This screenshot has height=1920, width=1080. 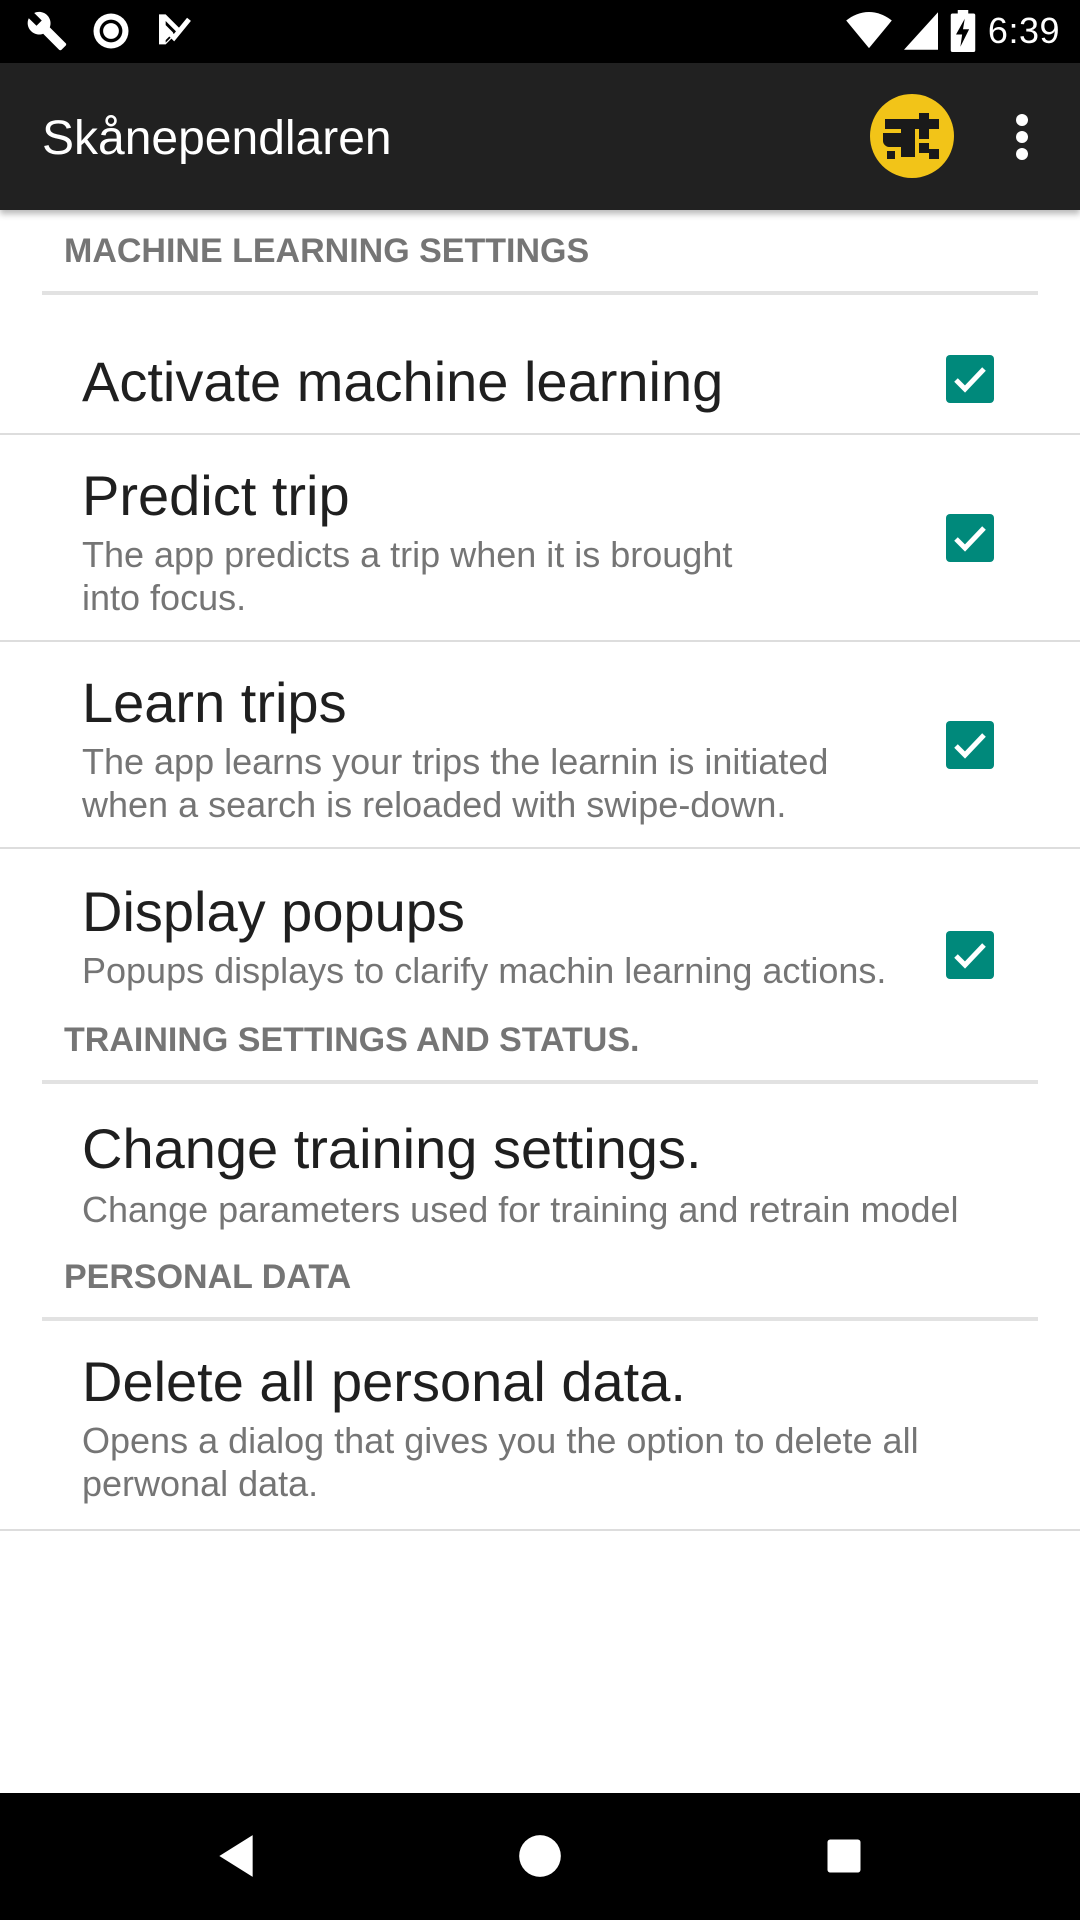 I want to click on checkbox-predict-trip, so click(x=970, y=538).